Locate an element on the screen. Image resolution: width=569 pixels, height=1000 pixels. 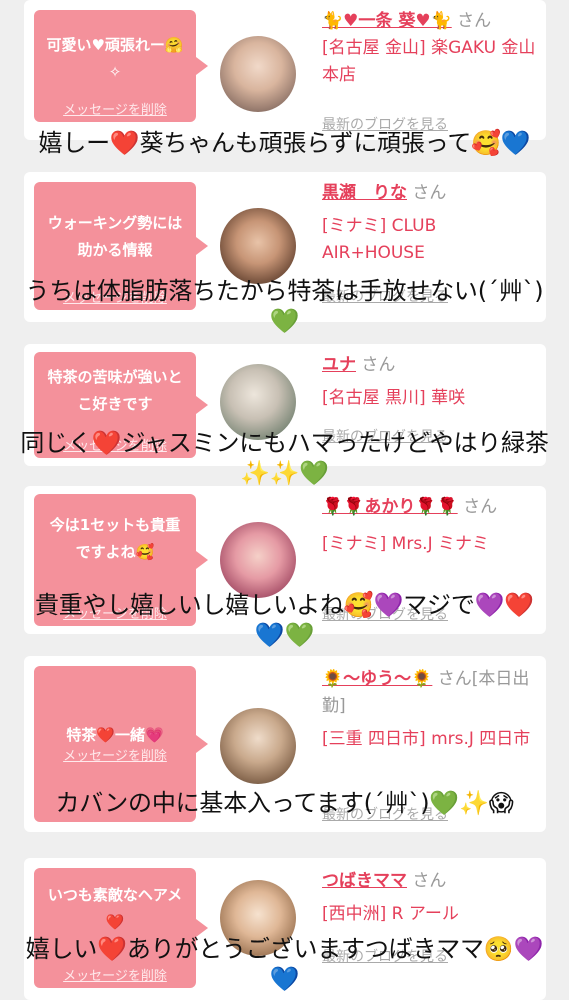
user-info: 黒瀬 りな さん [ミナミ] CLUB AIR+HOUSE is located at coordinates (432, 223).